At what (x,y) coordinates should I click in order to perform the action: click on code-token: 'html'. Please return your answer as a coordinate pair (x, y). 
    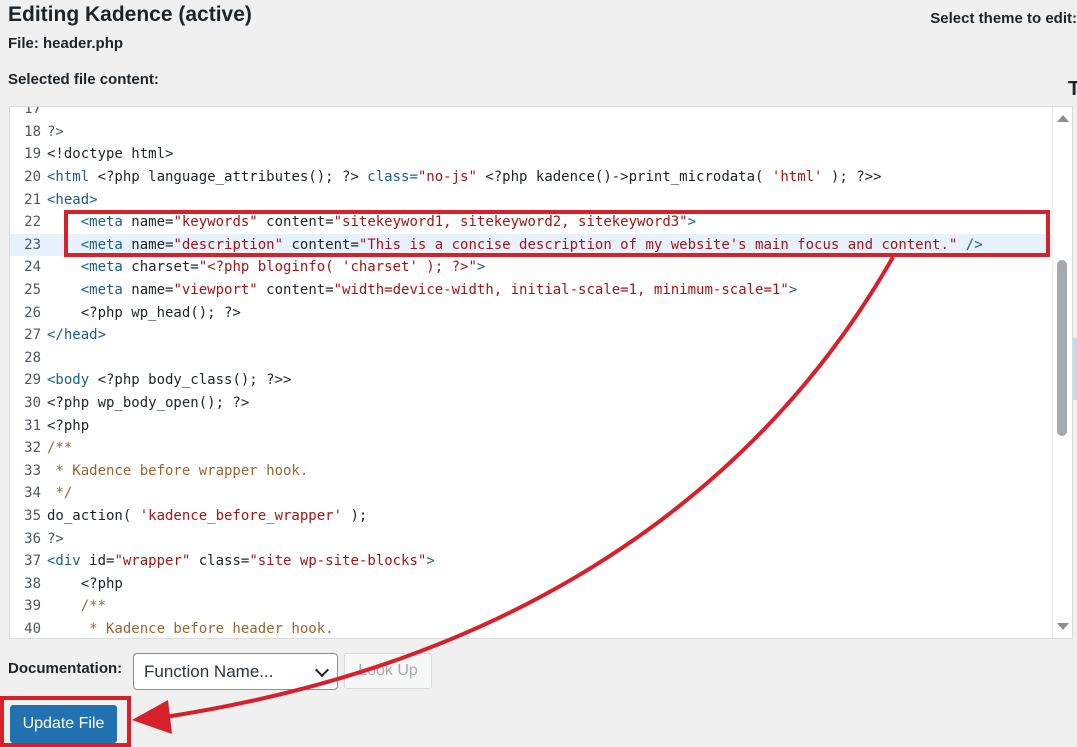
    Looking at the image, I should click on (797, 177).